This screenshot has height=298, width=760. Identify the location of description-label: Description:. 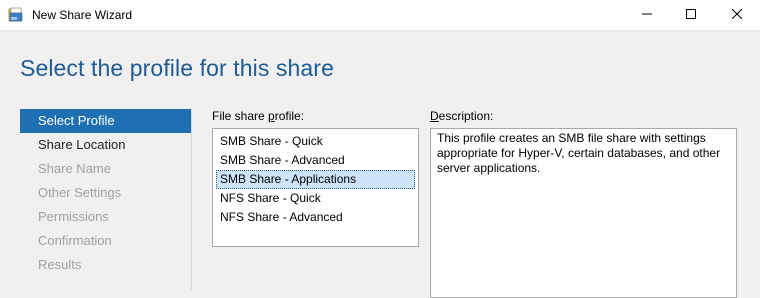
(461, 116).